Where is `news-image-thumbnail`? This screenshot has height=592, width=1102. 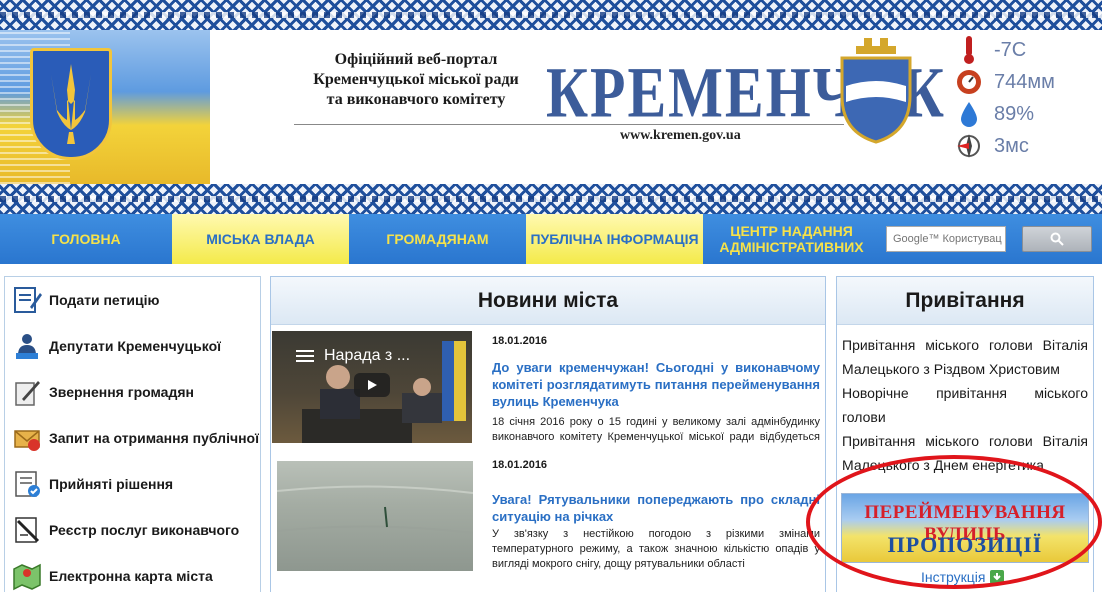
news-image-thumbnail is located at coordinates (375, 516).